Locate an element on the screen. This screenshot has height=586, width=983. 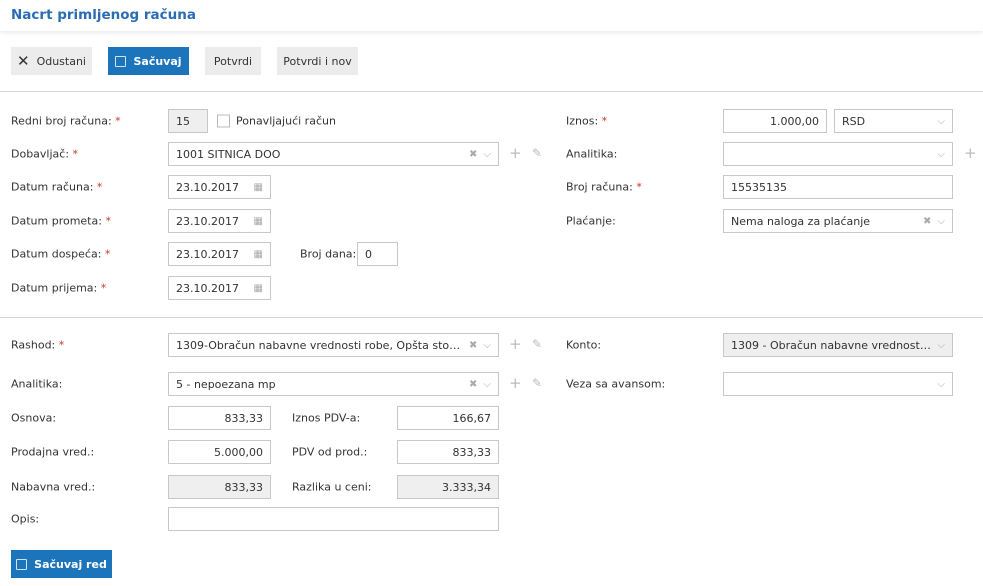
invoice-date-input: 23.10.2017 ▦ is located at coordinates (219, 187).